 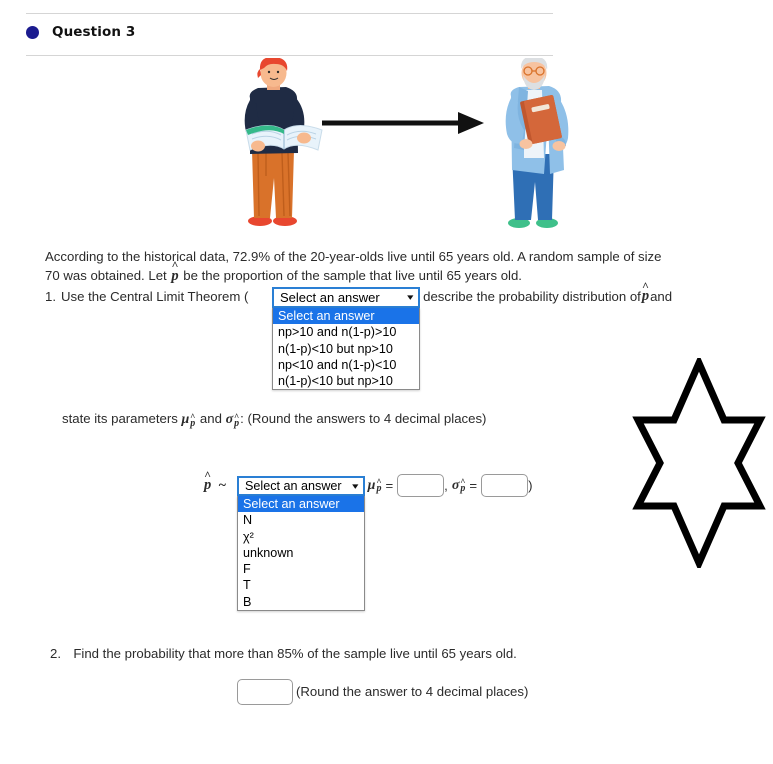 I want to click on question-bullet-icon, so click(x=32, y=32).